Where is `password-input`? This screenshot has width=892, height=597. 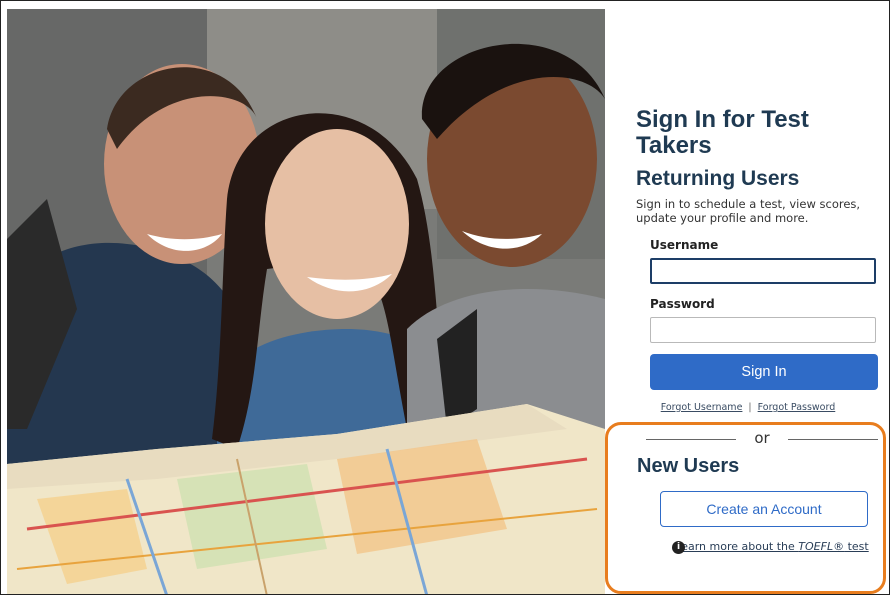 password-input is located at coordinates (763, 330).